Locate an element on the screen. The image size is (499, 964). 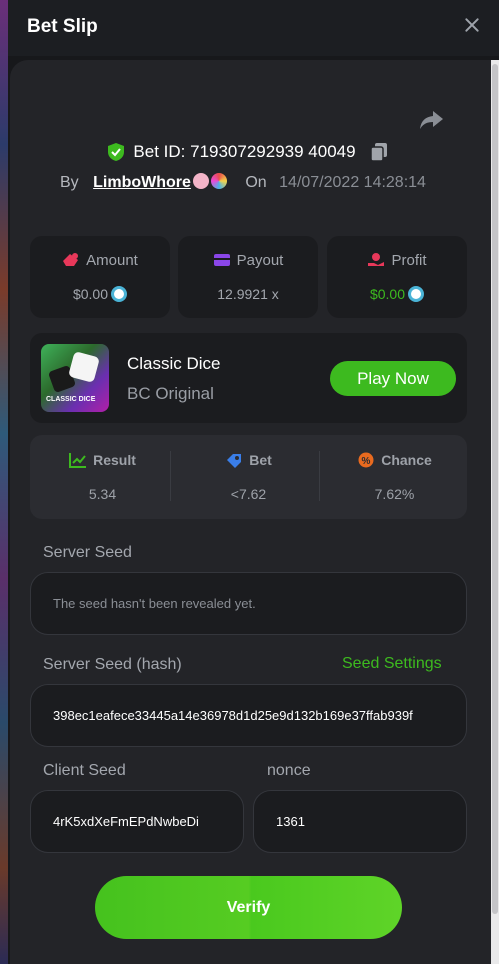
payout-icon is located at coordinates (221, 260).